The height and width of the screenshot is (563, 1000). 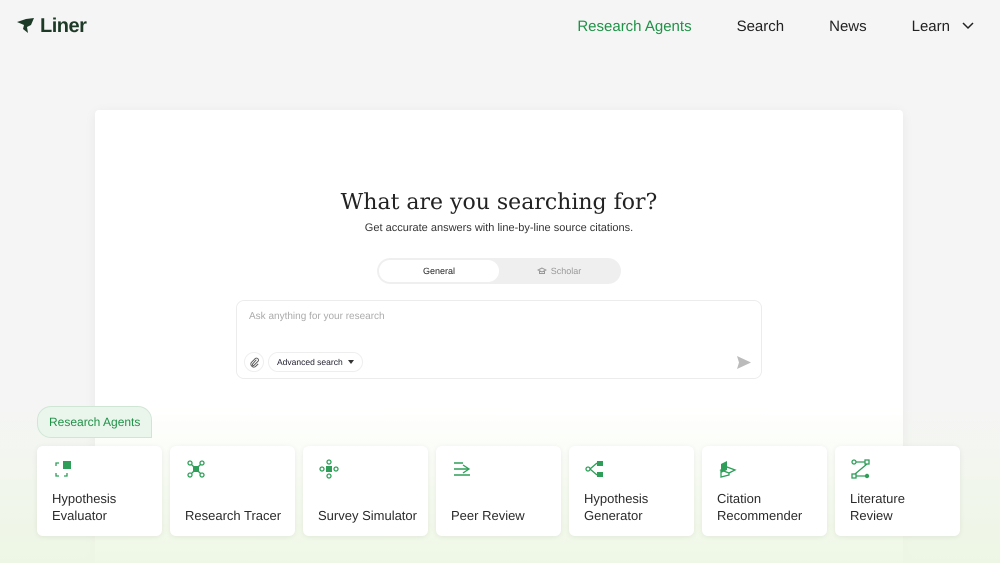 I want to click on mode-tab: General, so click(x=439, y=271).